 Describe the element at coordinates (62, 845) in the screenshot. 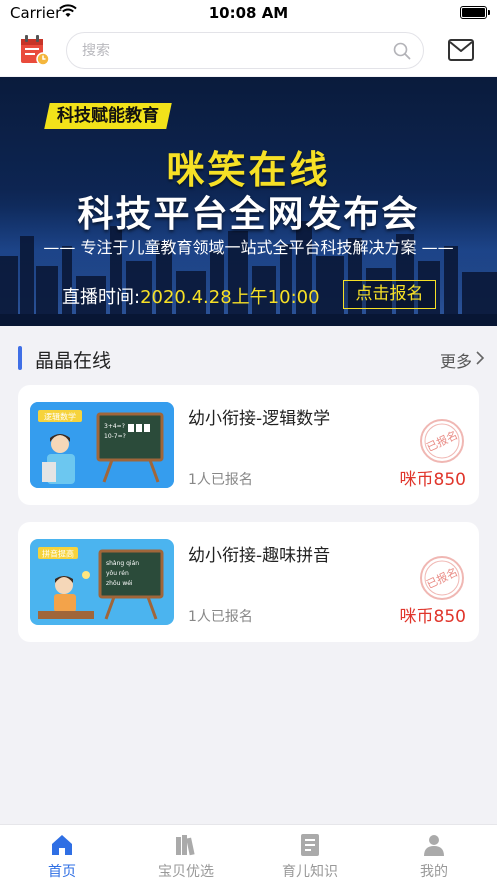

I see `home-icon` at that location.